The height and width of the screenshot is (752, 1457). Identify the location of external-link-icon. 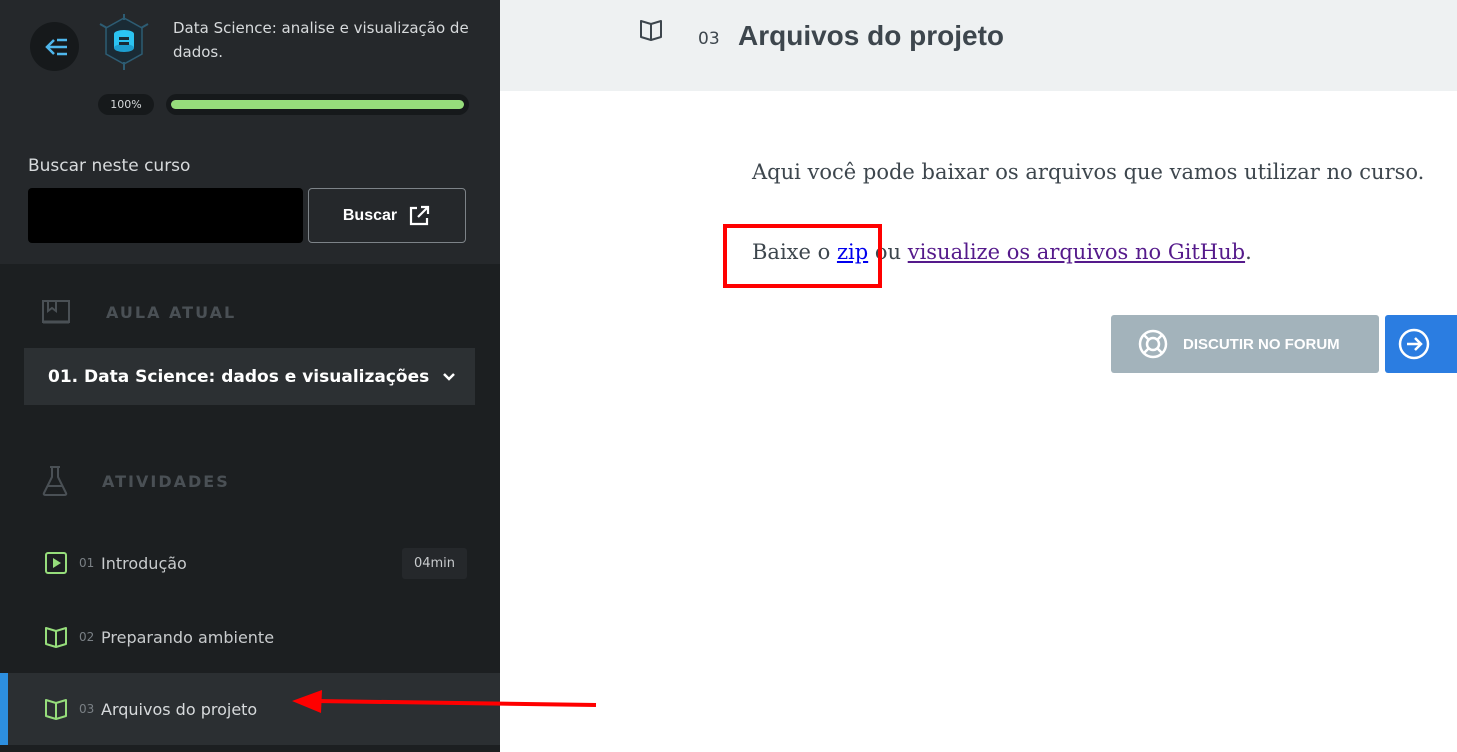
(420, 215).